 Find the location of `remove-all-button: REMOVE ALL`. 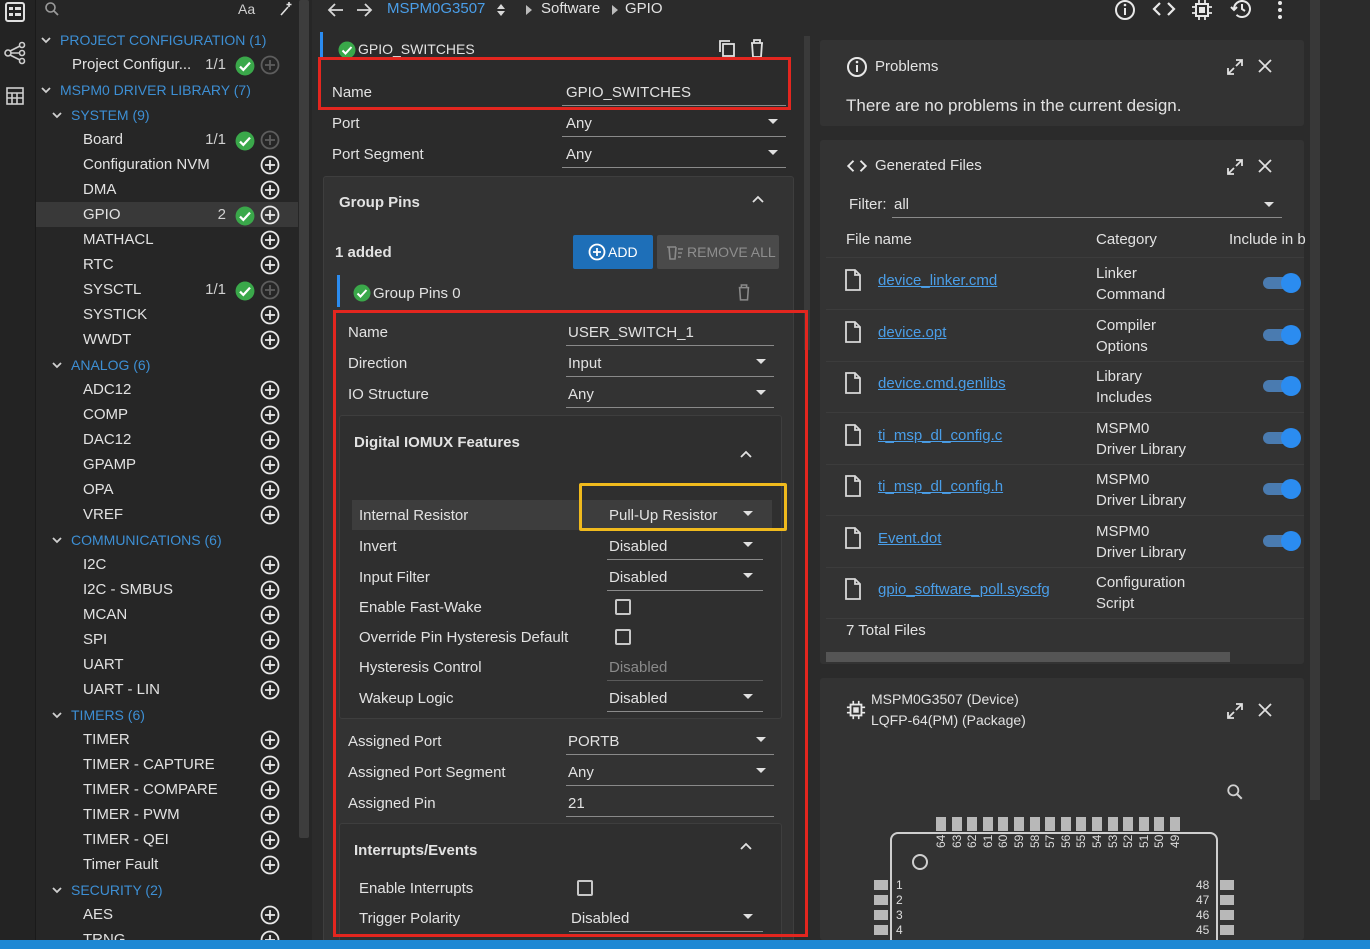

remove-all-button: REMOVE ALL is located at coordinates (718, 252).